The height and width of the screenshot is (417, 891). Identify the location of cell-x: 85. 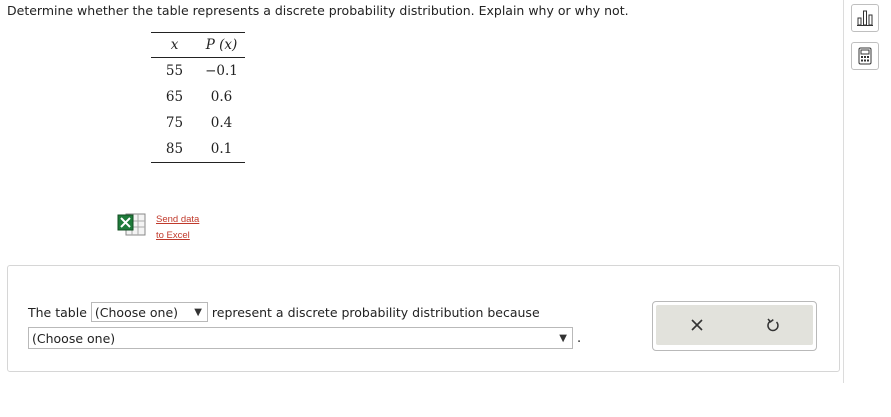
(174, 149).